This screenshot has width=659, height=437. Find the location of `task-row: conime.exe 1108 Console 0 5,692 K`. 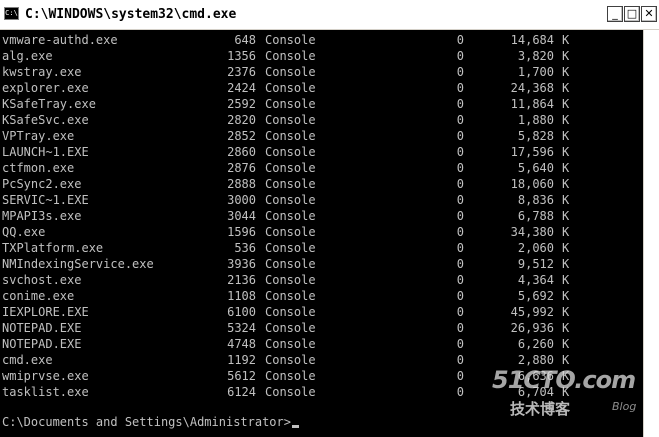

task-row: conime.exe 1108 Console 0 5,692 K is located at coordinates (321, 296).